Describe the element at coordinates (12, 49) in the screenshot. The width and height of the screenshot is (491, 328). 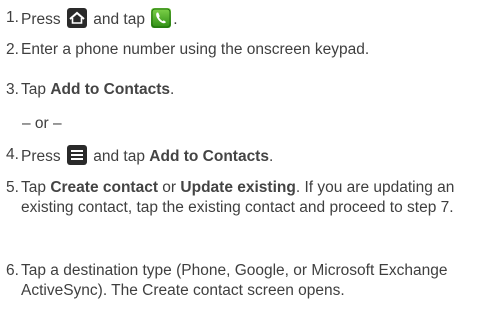
I see `step-number: 2.` at that location.